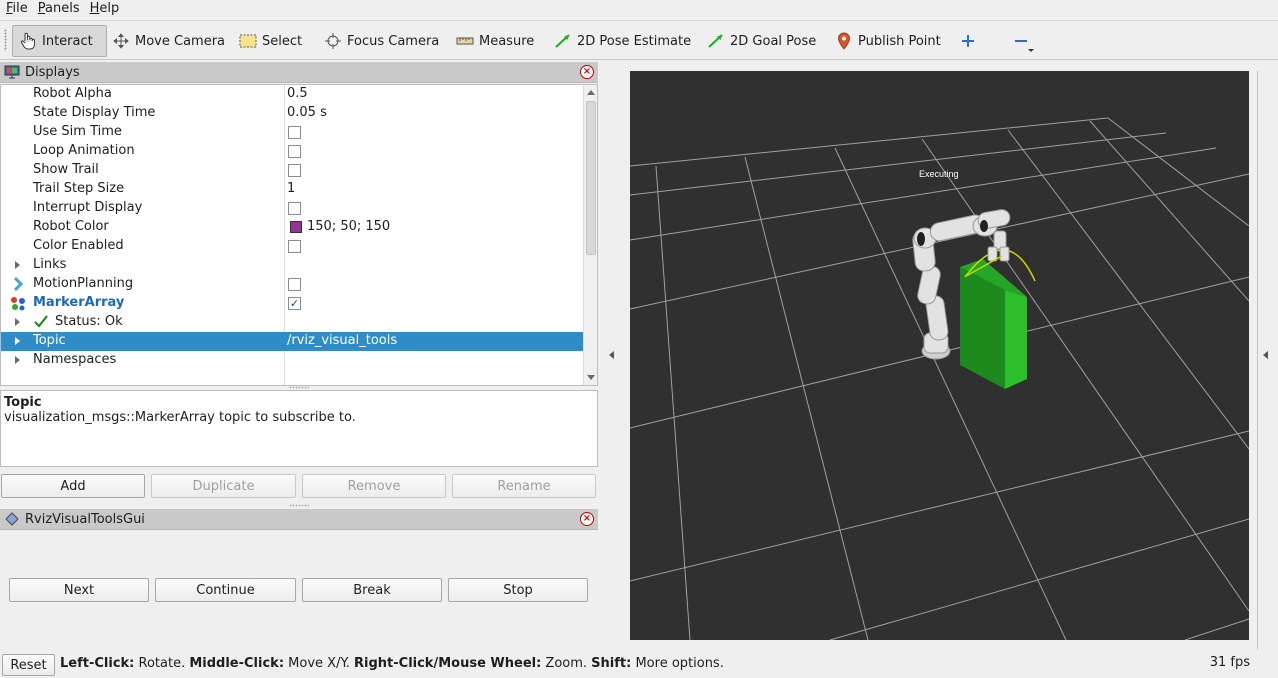  What do you see at coordinates (225, 590) in the screenshot?
I see `continue-button: Continue` at bounding box center [225, 590].